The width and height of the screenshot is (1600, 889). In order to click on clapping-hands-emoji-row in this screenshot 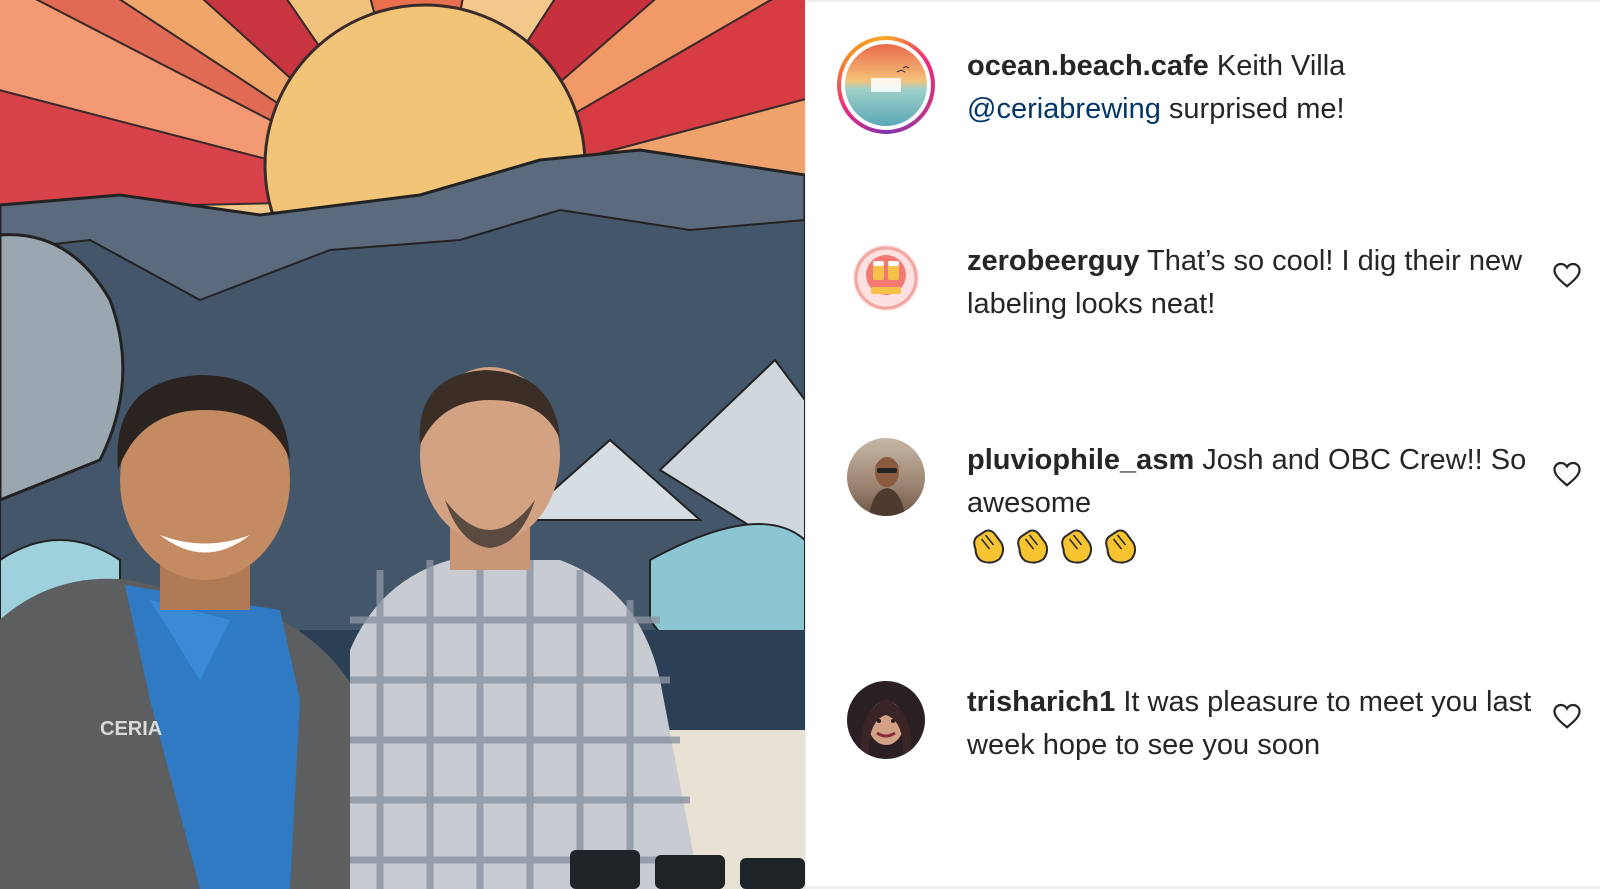, I will do `click(1252, 546)`.